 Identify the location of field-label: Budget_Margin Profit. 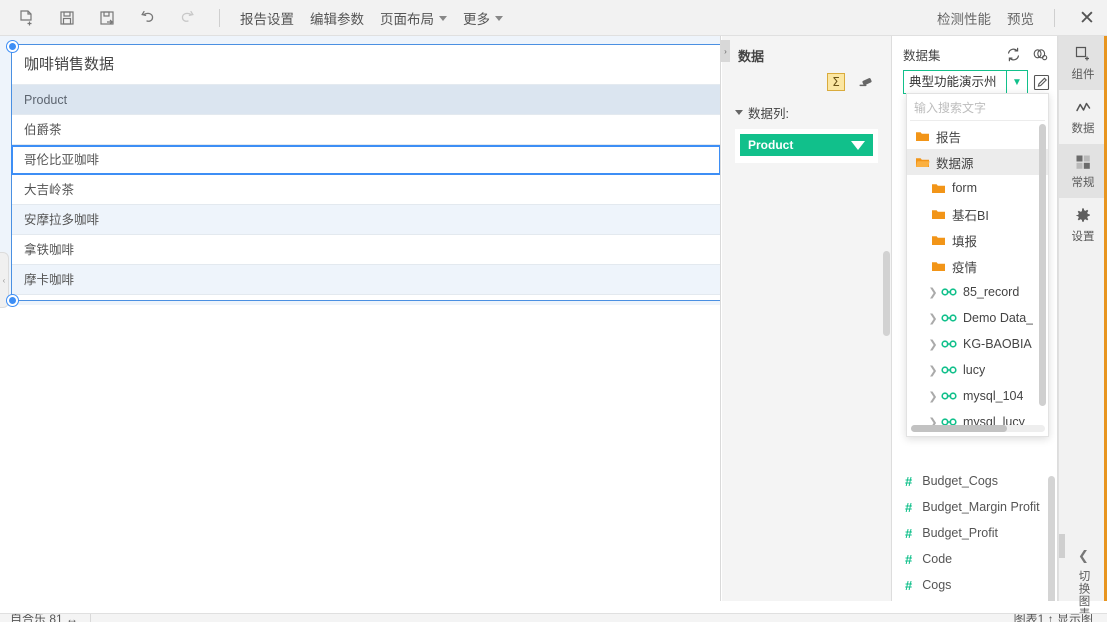
(981, 507).